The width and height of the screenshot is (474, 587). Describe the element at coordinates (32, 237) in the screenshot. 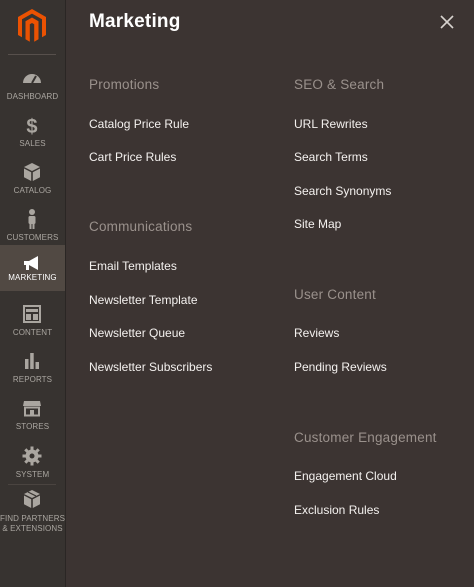

I see `sidebar-item-label: CUSTOMERS` at that location.